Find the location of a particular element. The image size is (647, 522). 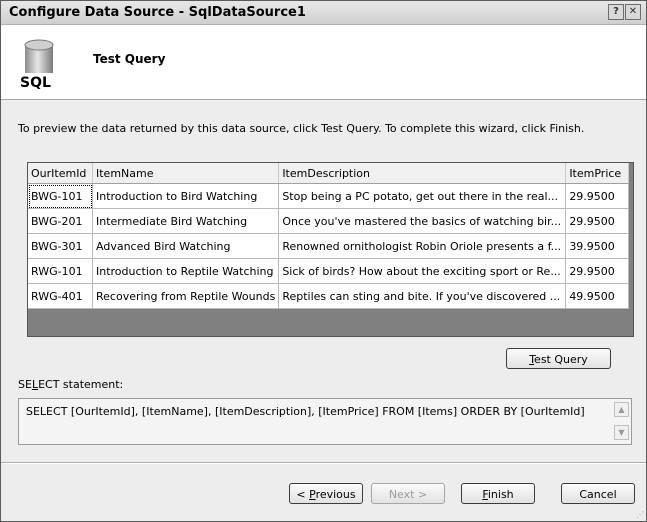

cell-itemprice: 49.9500 is located at coordinates (597, 296).